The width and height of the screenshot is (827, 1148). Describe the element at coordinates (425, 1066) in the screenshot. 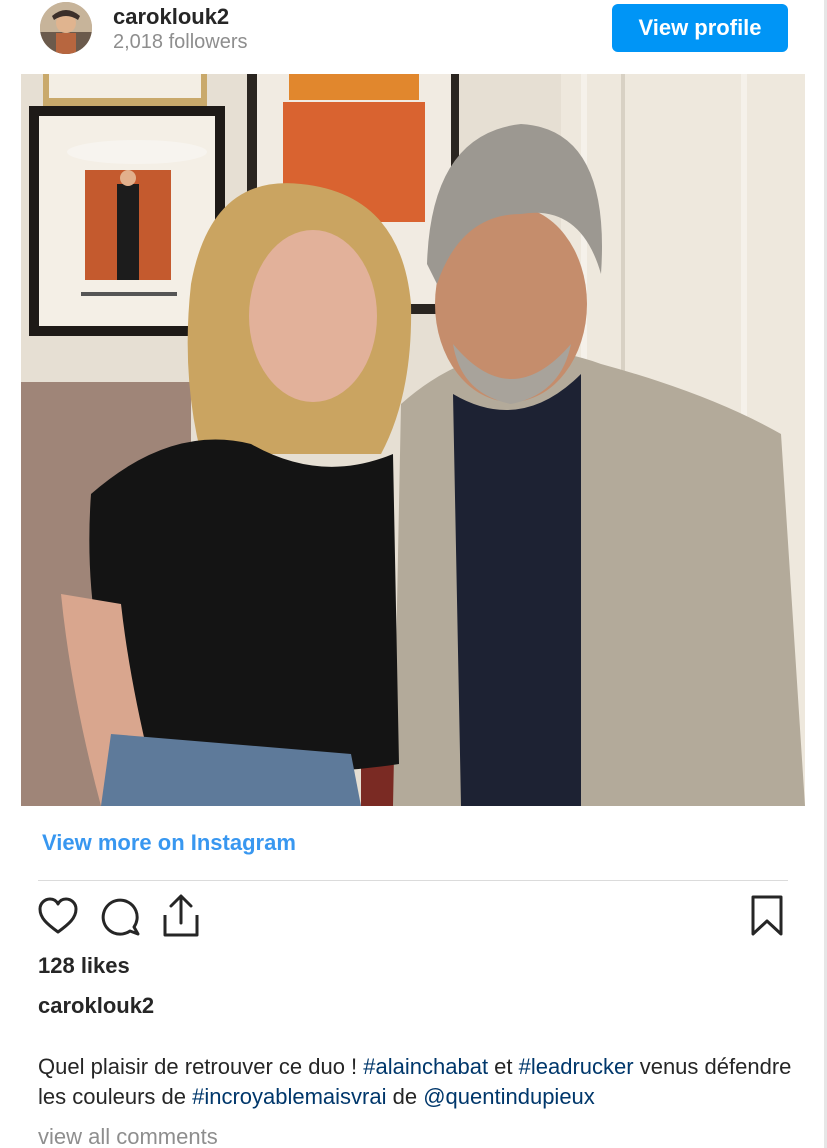

I see `hashtag-link: #alainchabat` at that location.